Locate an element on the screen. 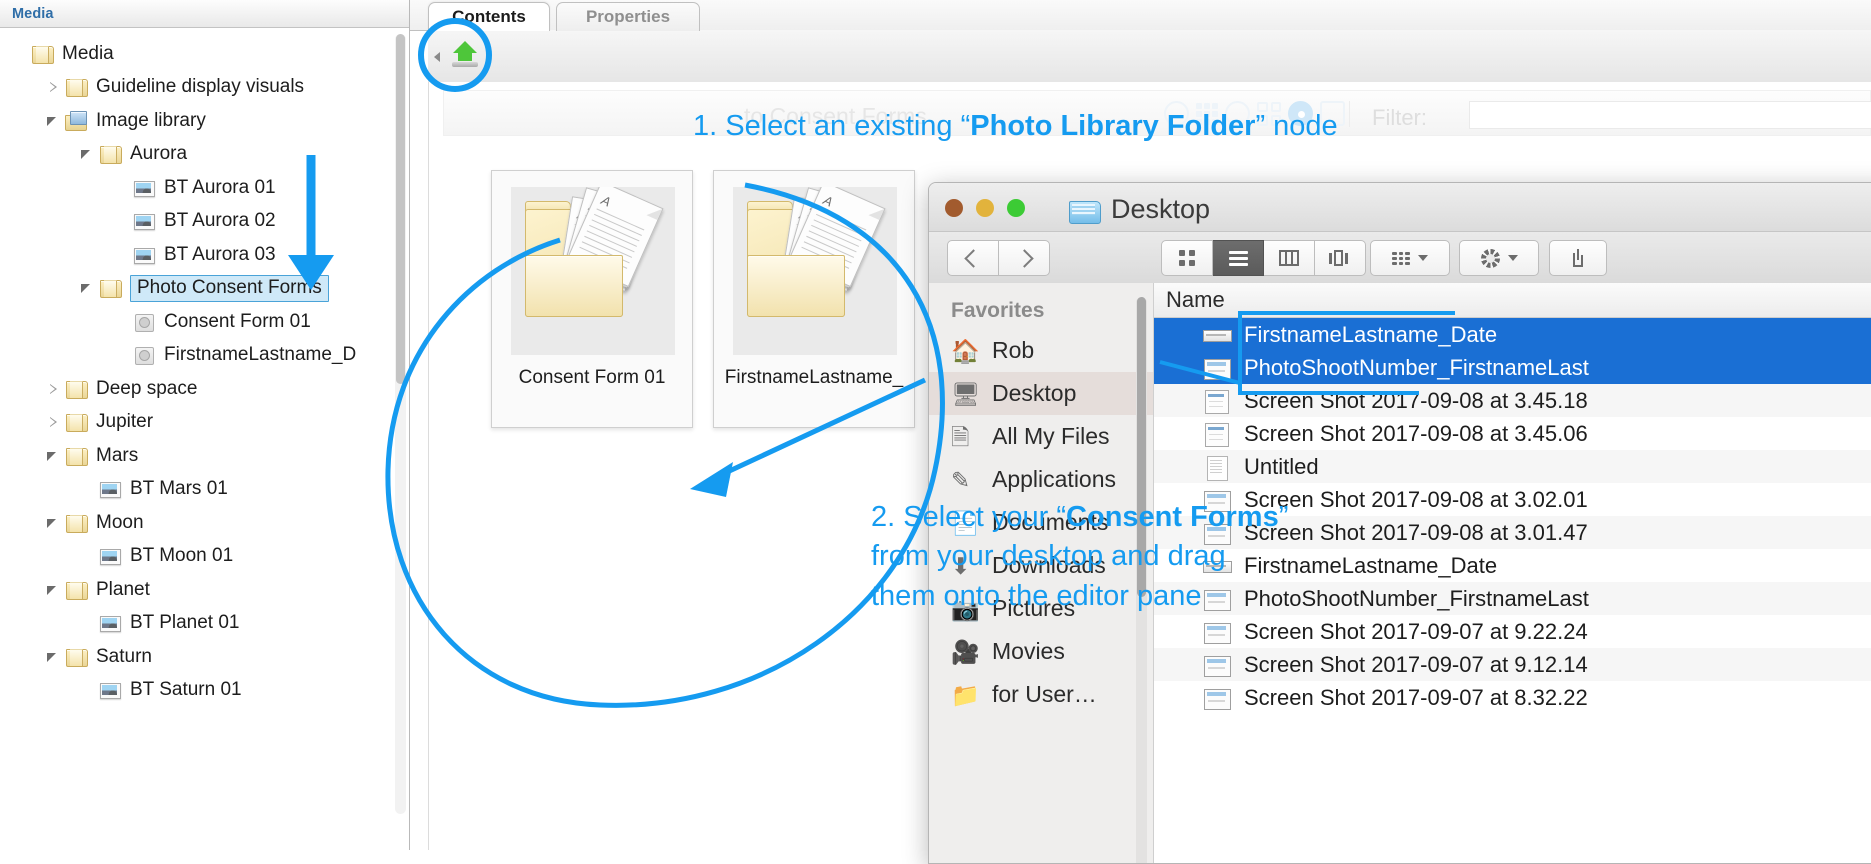  tree-item-consent-form-01: Consent Form 01 is located at coordinates (204, 322).